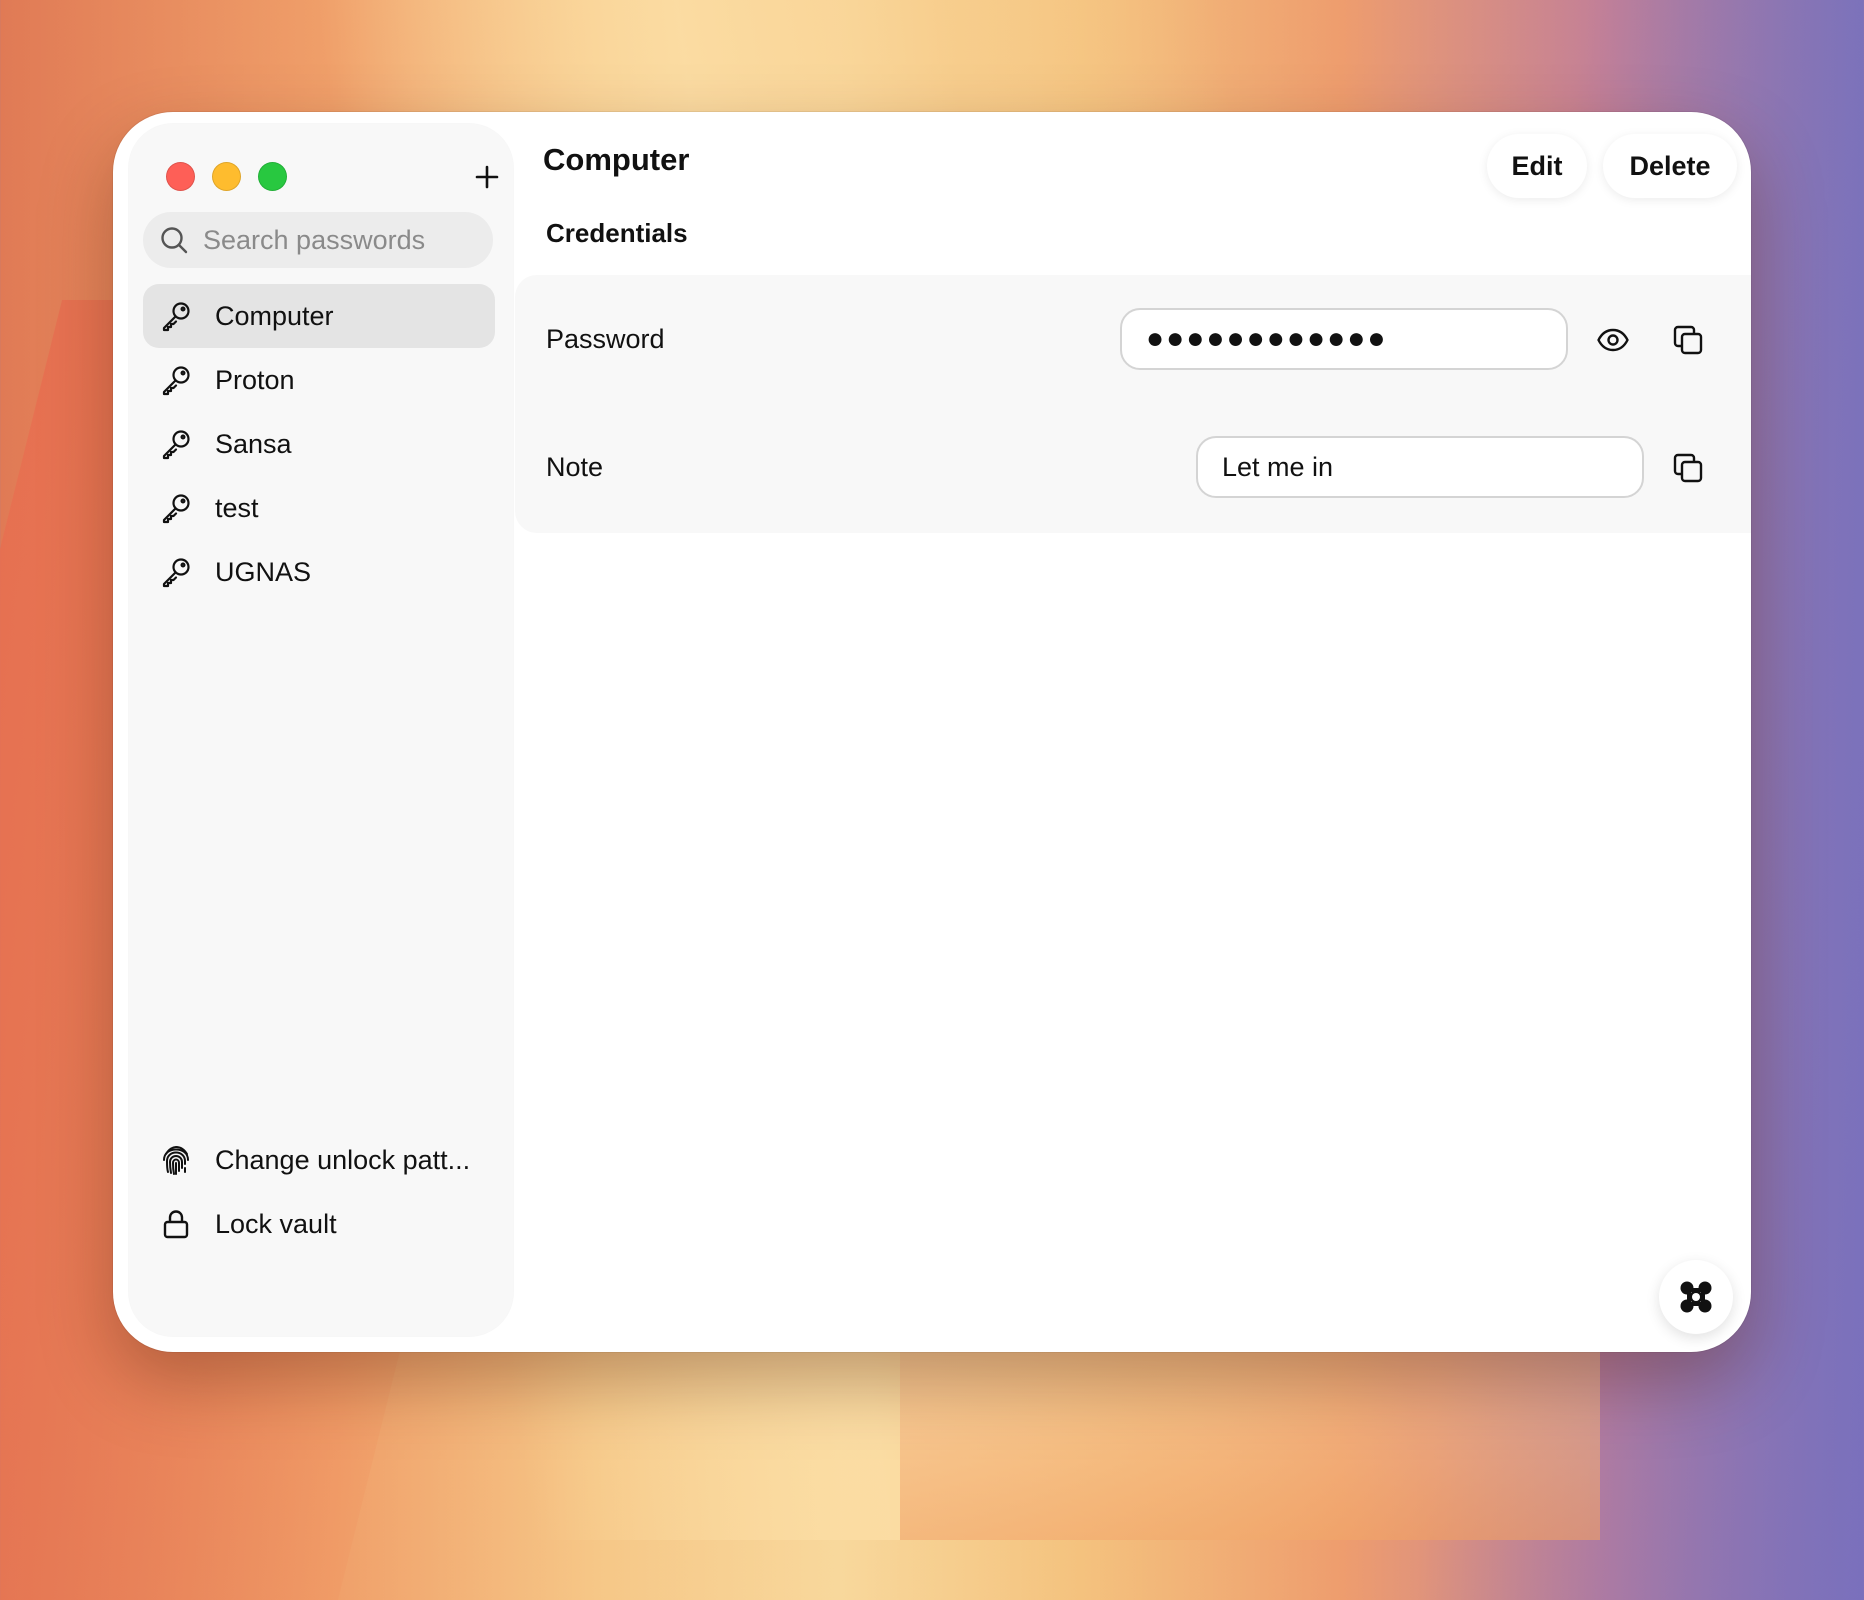 The image size is (1864, 1600). I want to click on add-password-button, so click(487, 177).